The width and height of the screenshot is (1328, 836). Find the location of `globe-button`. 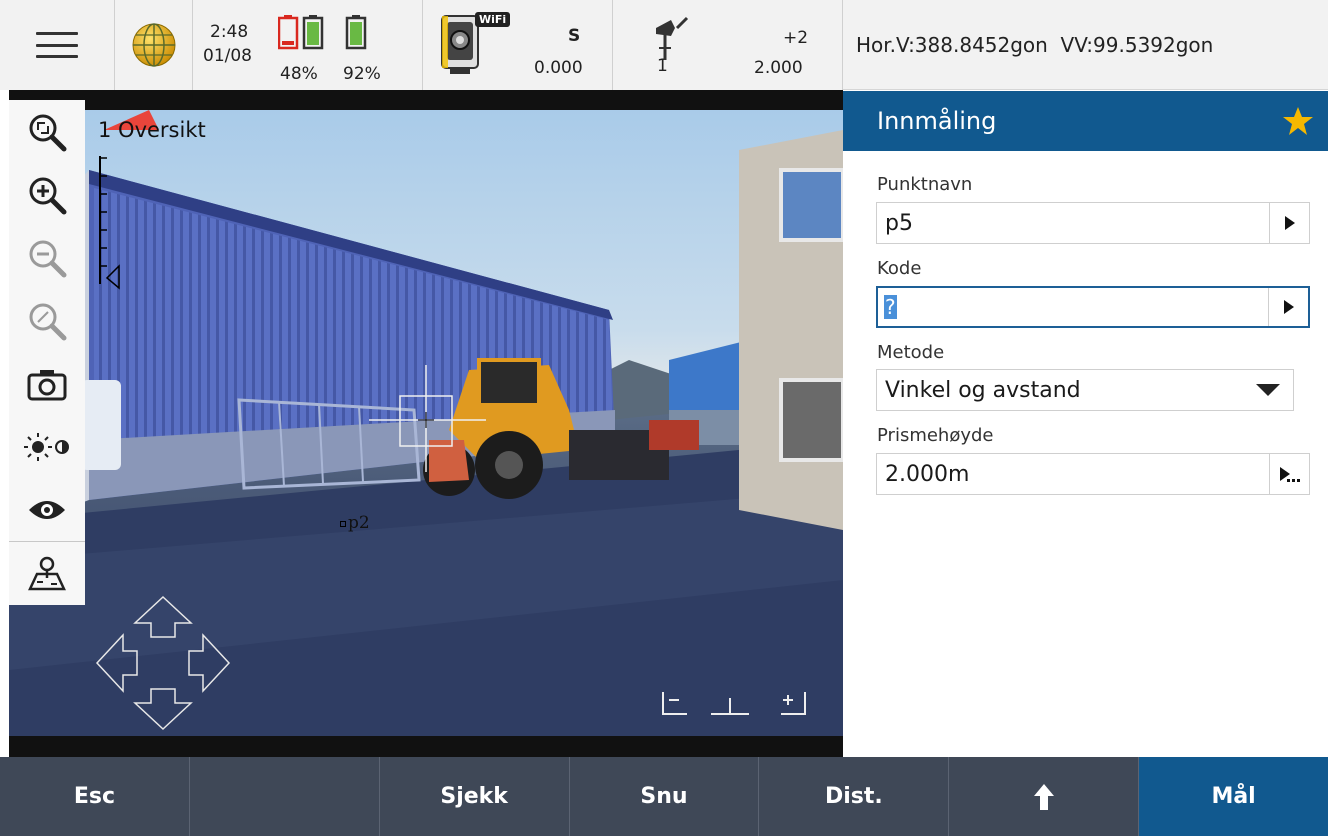

globe-button is located at coordinates (154, 45).